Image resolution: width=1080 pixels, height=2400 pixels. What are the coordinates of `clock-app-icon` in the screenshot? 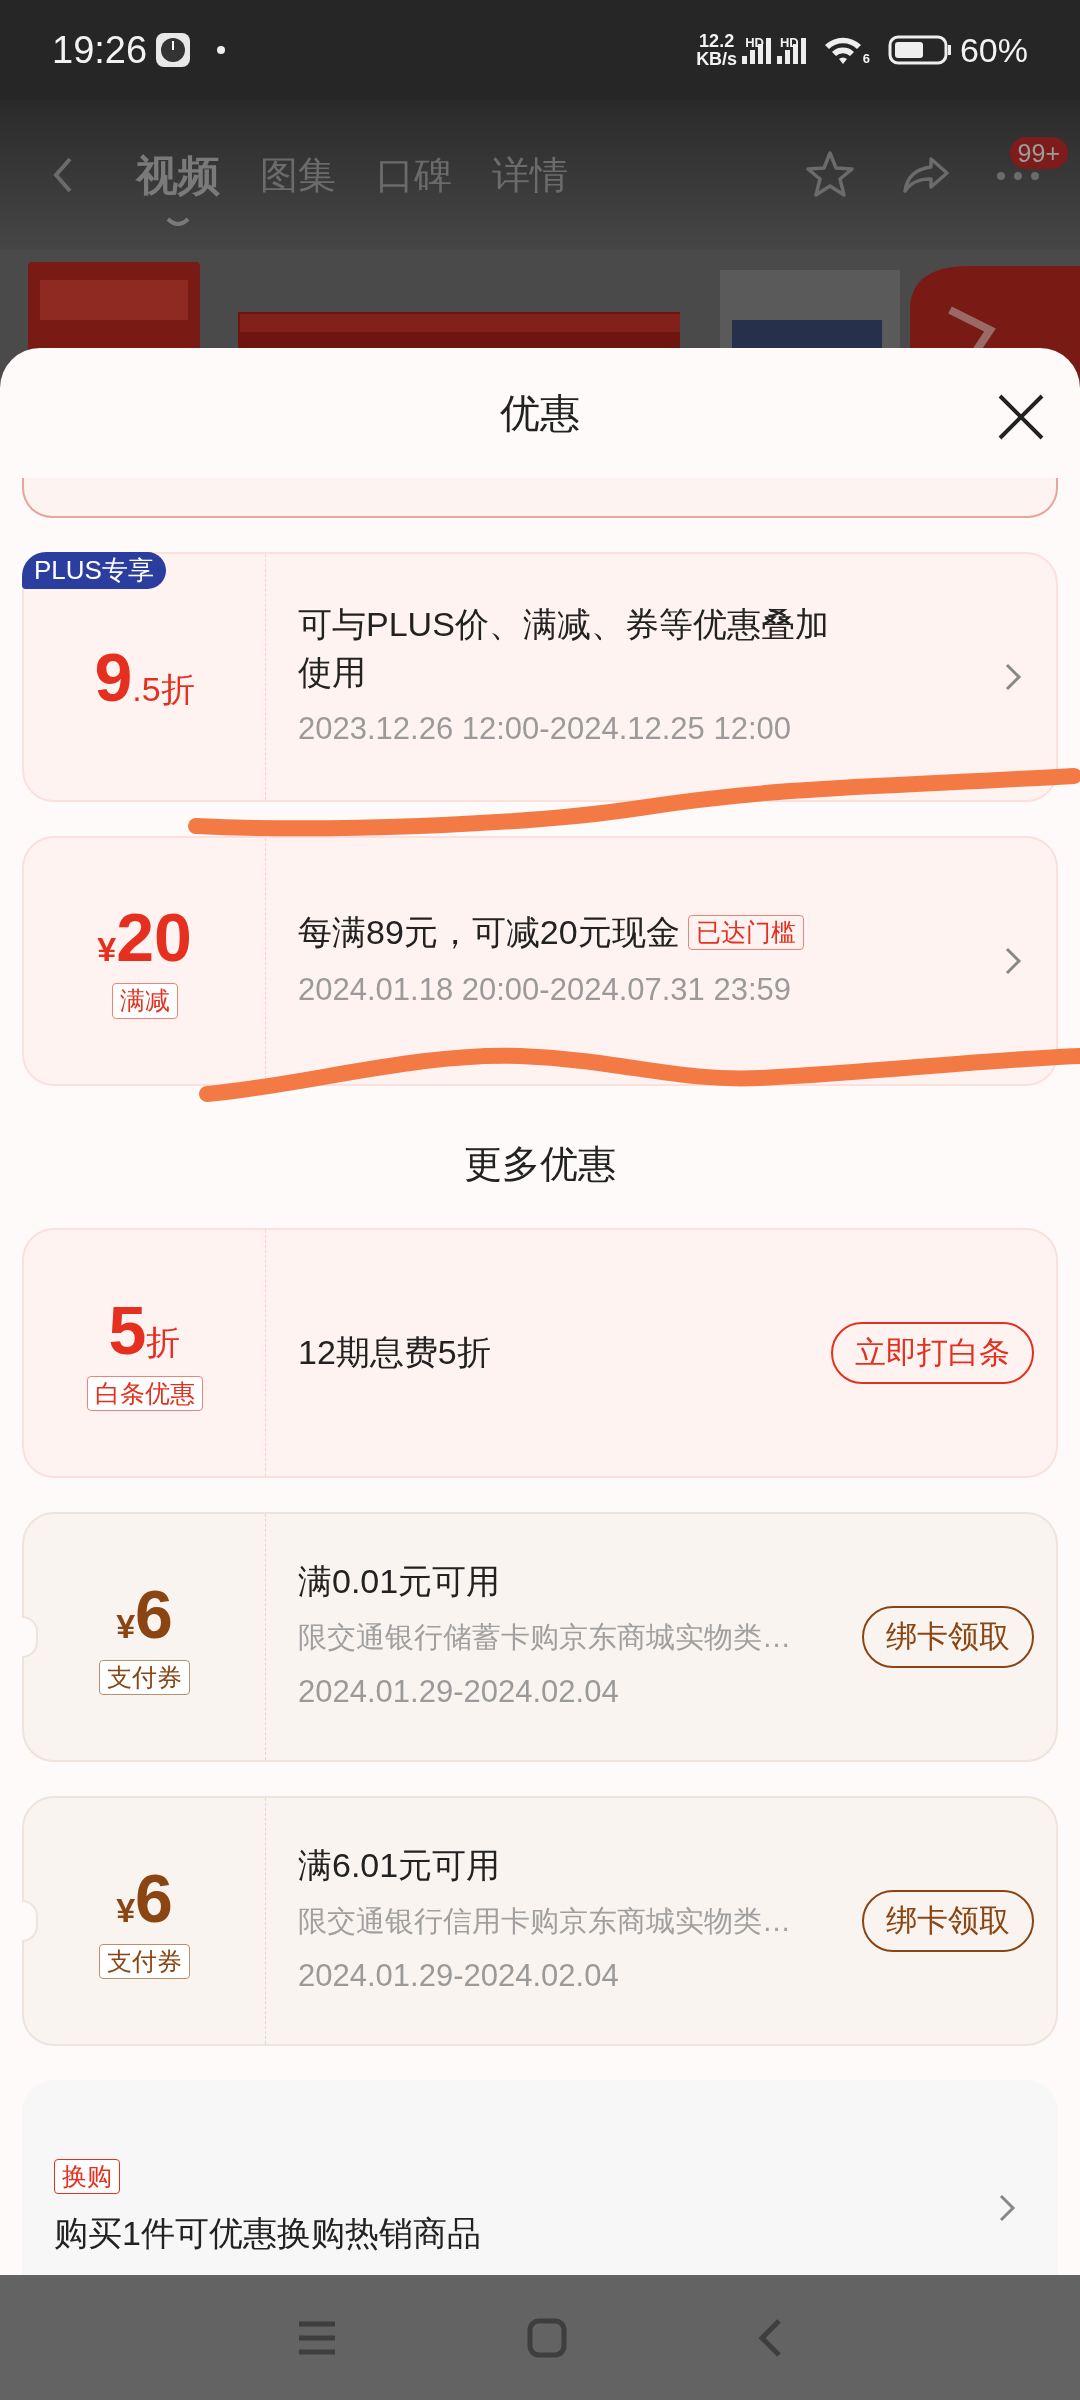 It's located at (173, 50).